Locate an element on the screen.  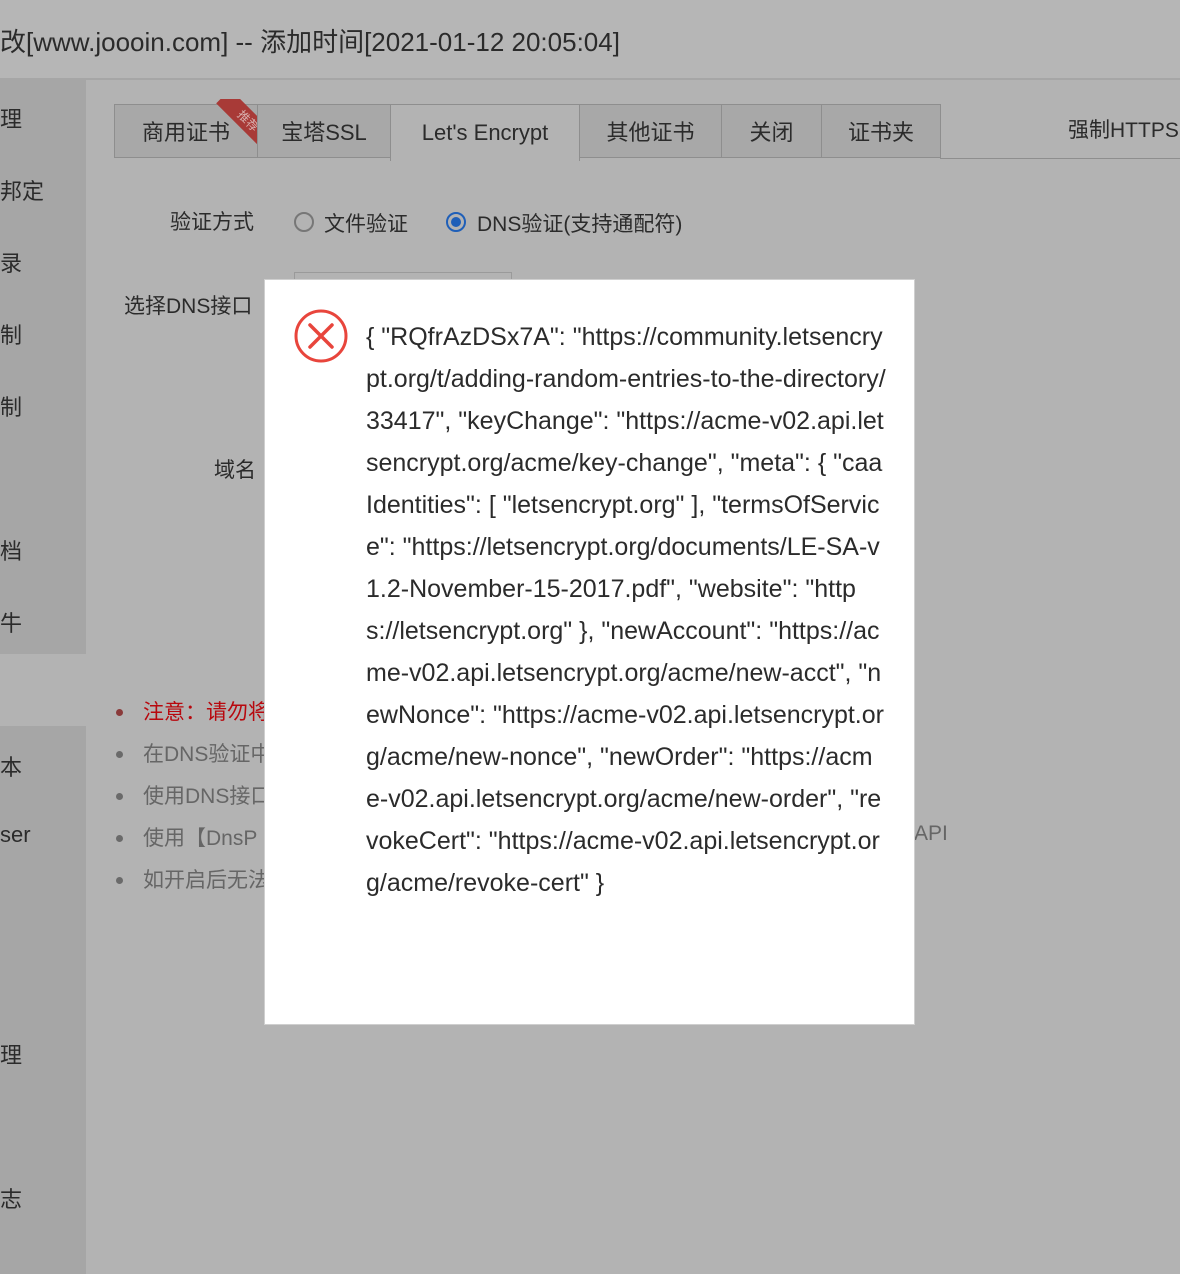
tab-baseline is located at coordinates (1060, 158).